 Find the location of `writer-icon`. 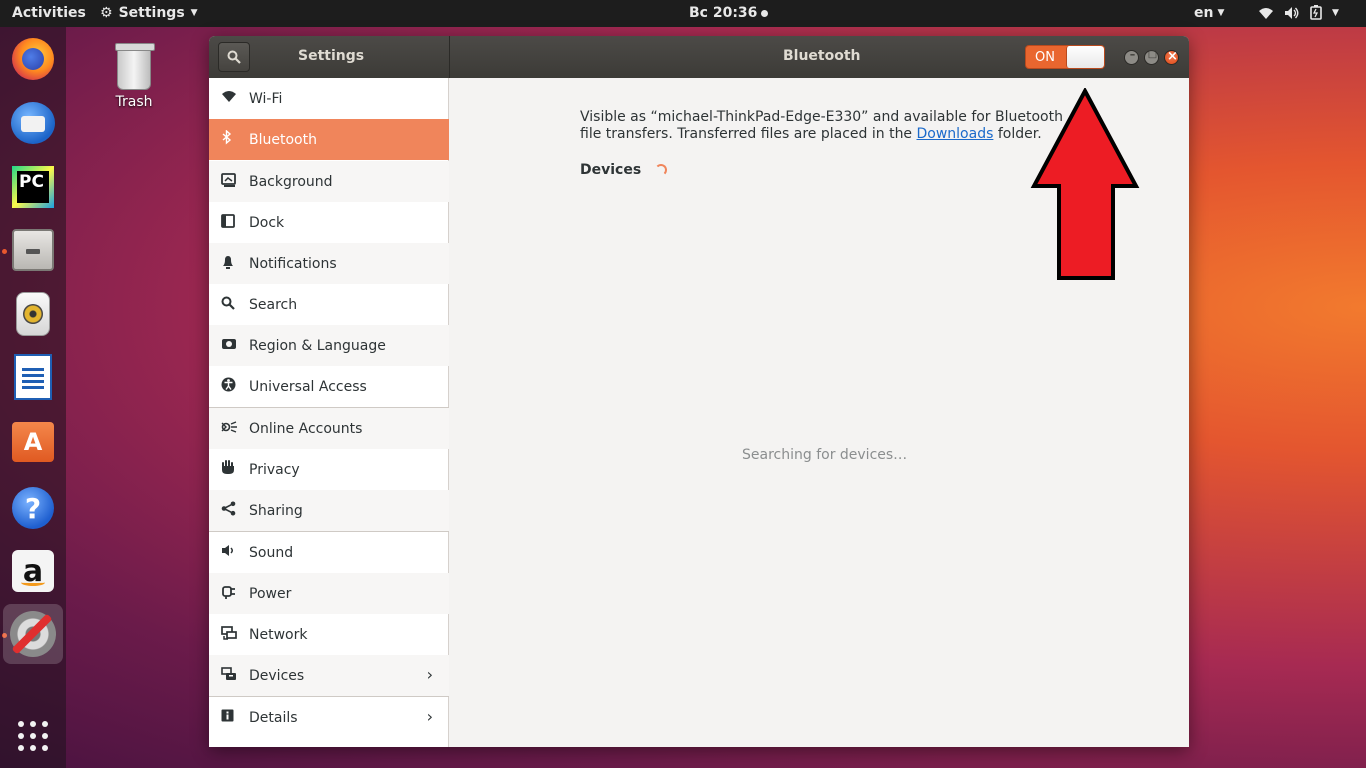

writer-icon is located at coordinates (33, 377).